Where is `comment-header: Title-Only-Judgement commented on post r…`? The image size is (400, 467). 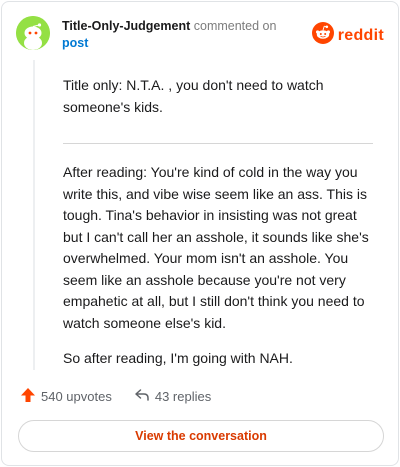 comment-header: Title-Only-Judgement commented on post r… is located at coordinates (200, 36).